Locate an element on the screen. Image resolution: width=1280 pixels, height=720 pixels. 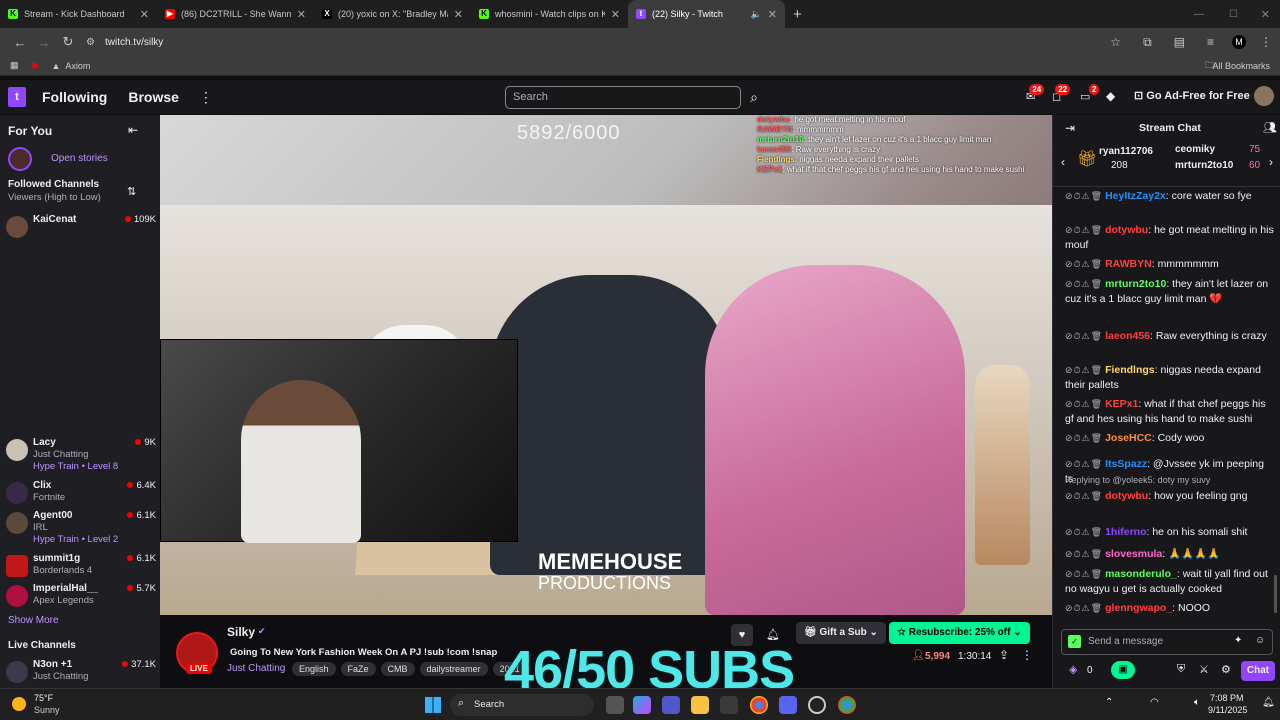
show-more-link: Show More is located at coordinates (33, 620).